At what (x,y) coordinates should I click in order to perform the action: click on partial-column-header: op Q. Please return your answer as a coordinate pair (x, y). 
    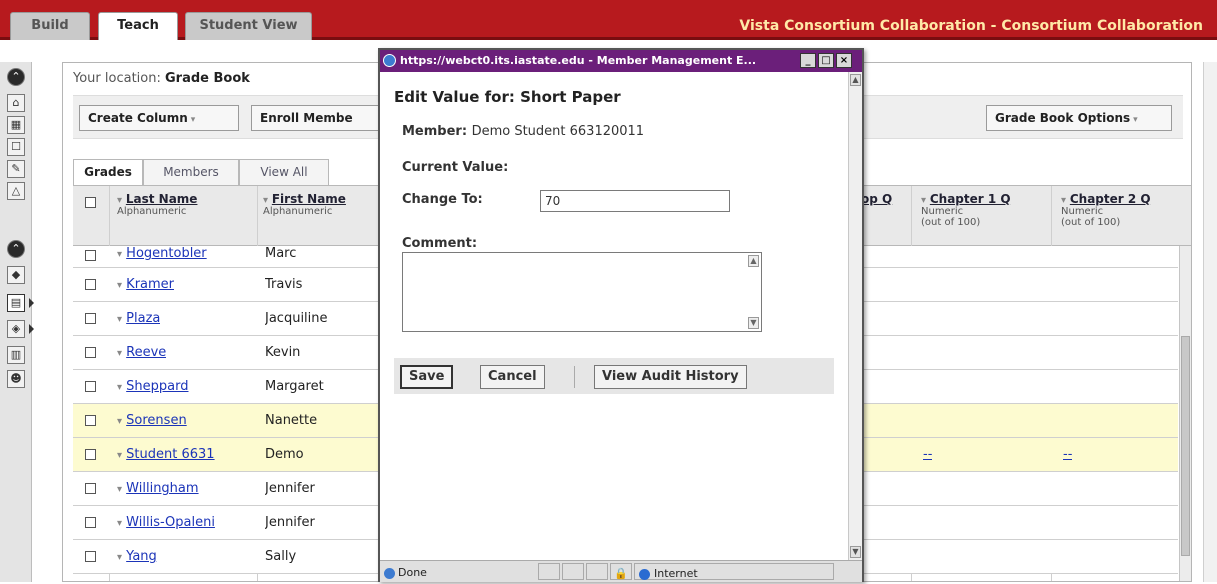
    Looking at the image, I should click on (876, 199).